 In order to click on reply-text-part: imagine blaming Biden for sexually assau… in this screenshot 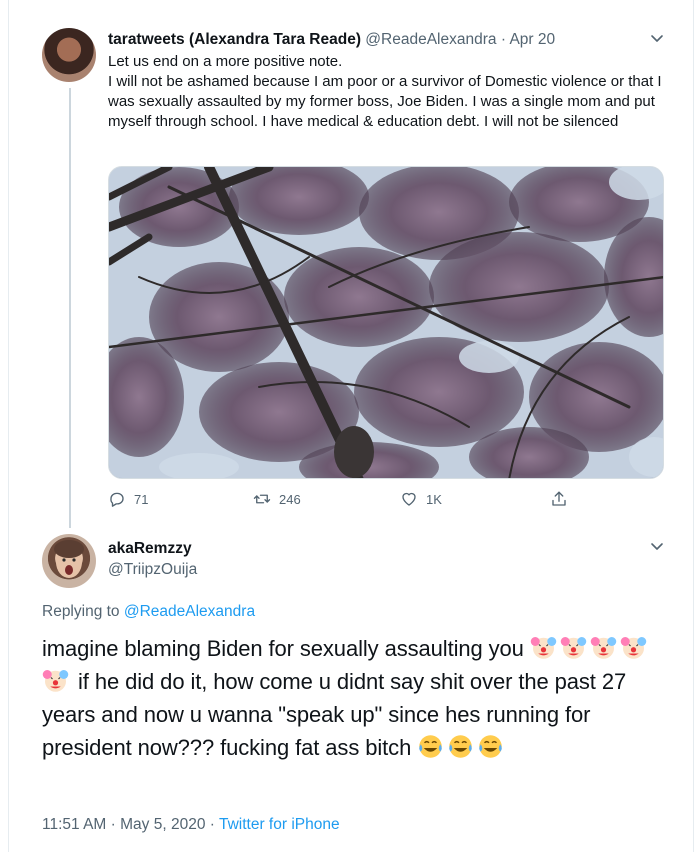, I will do `click(283, 648)`.